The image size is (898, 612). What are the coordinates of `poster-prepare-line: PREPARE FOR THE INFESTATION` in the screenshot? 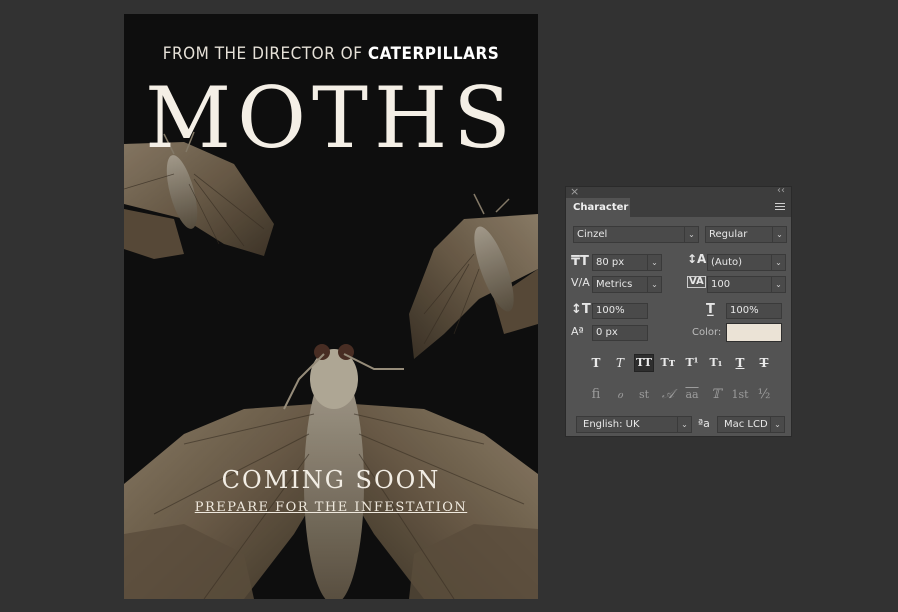 It's located at (331, 507).